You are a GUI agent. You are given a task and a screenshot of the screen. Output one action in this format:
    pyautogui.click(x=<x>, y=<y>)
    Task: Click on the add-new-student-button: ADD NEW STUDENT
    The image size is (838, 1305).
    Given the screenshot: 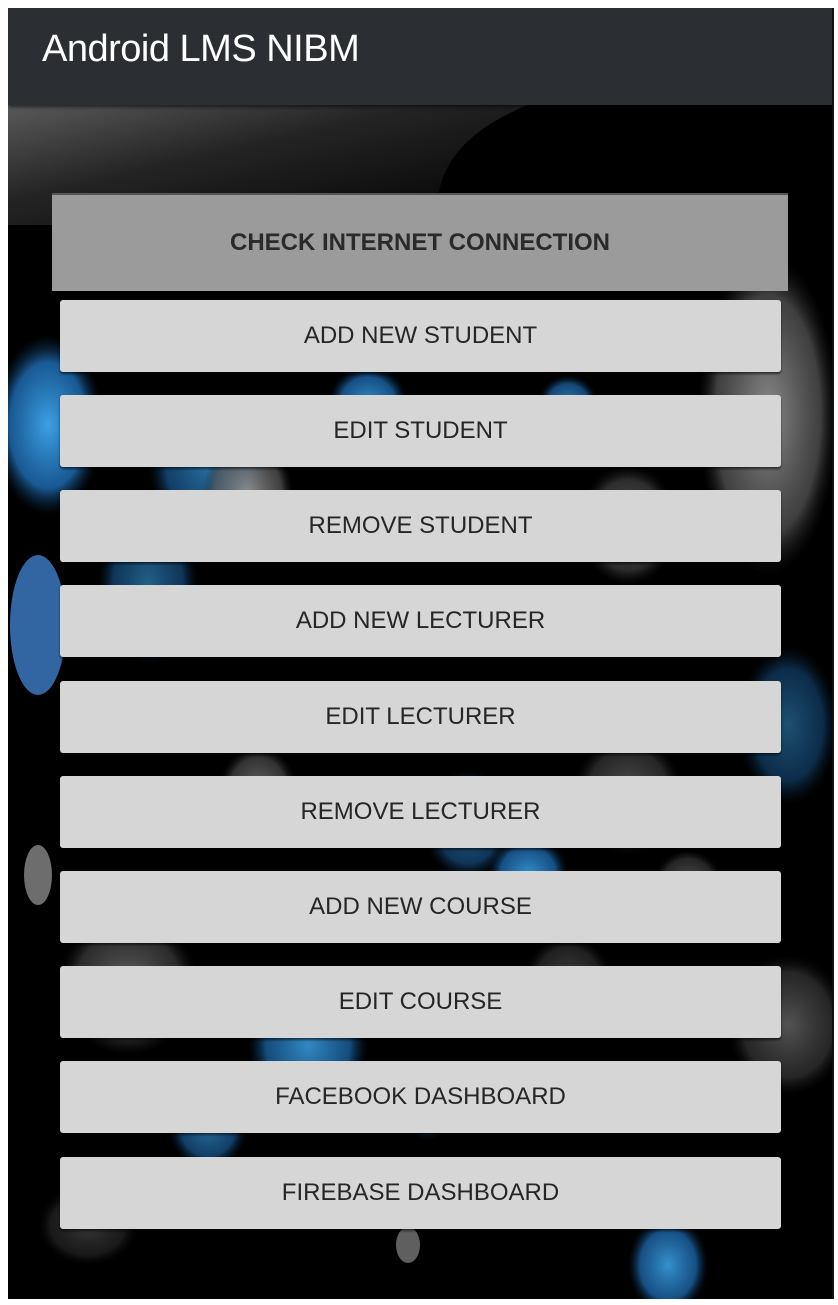 What is the action you would take?
    pyautogui.click(x=420, y=336)
    